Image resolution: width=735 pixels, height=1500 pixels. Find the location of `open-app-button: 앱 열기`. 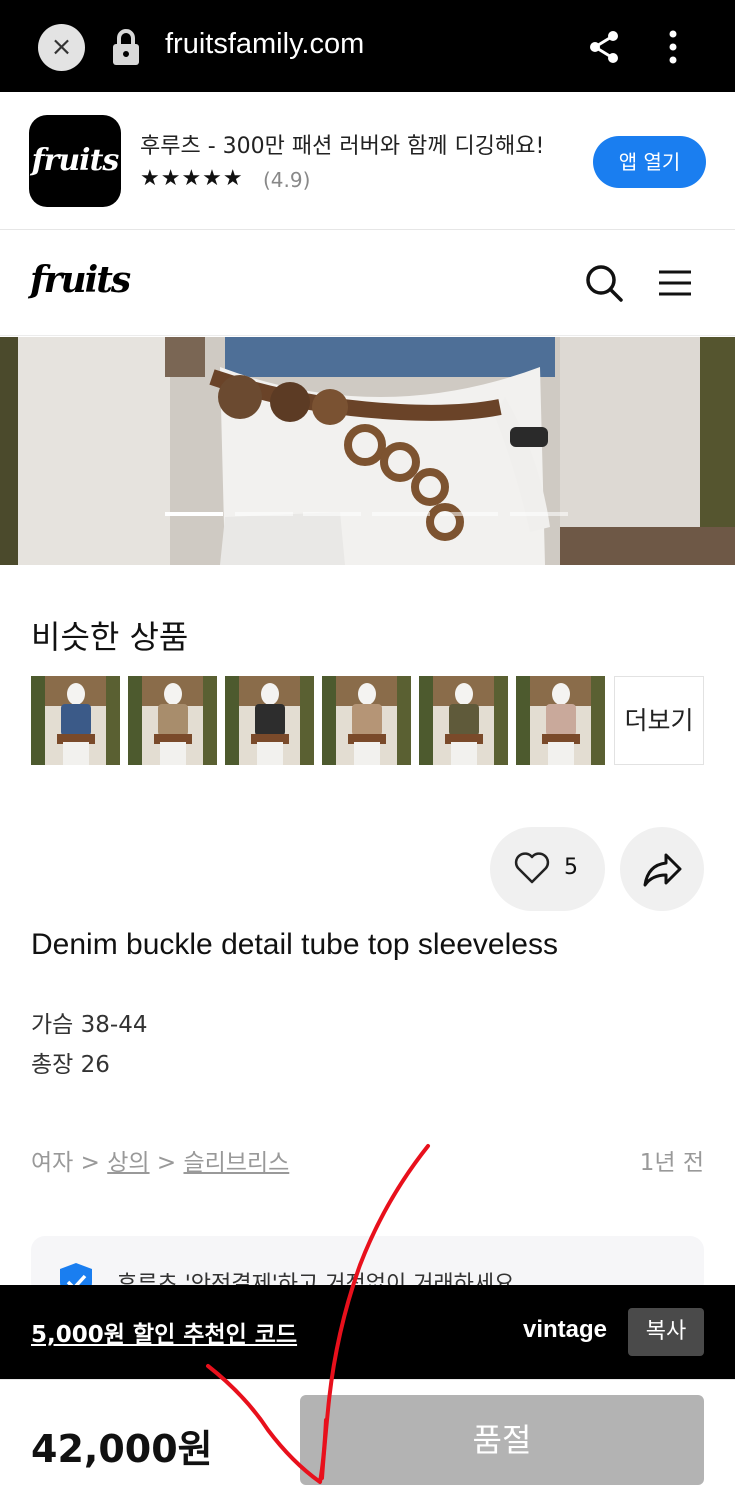

open-app-button: 앱 열기 is located at coordinates (649, 162).